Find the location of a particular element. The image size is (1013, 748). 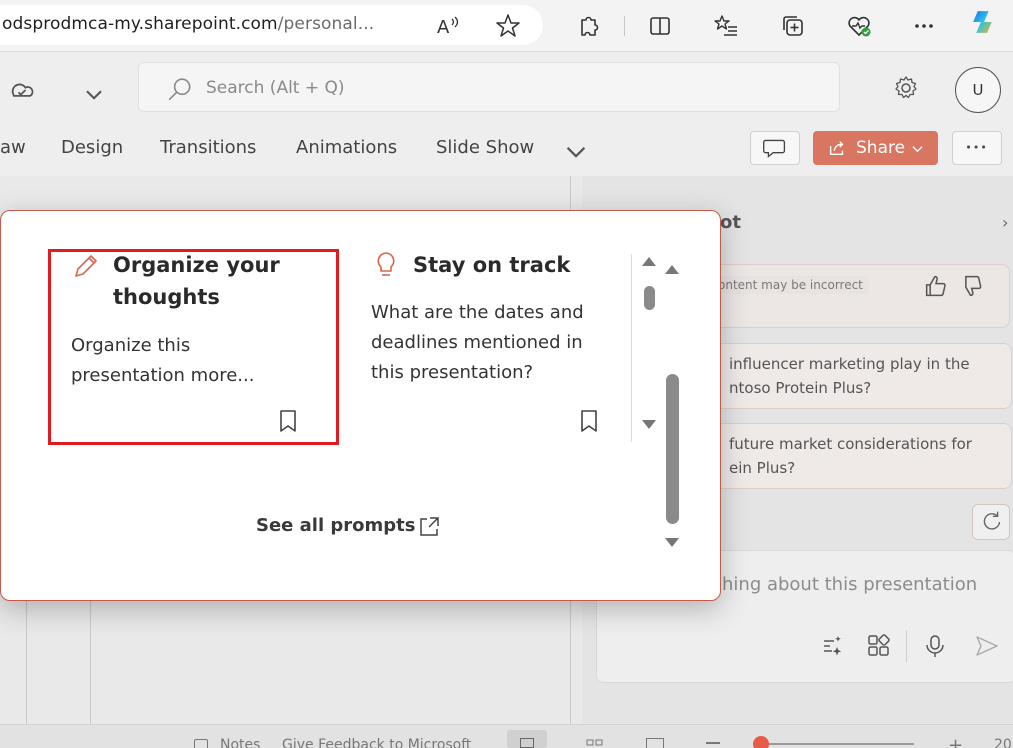

scroll-down-icon is located at coordinates (672, 542).